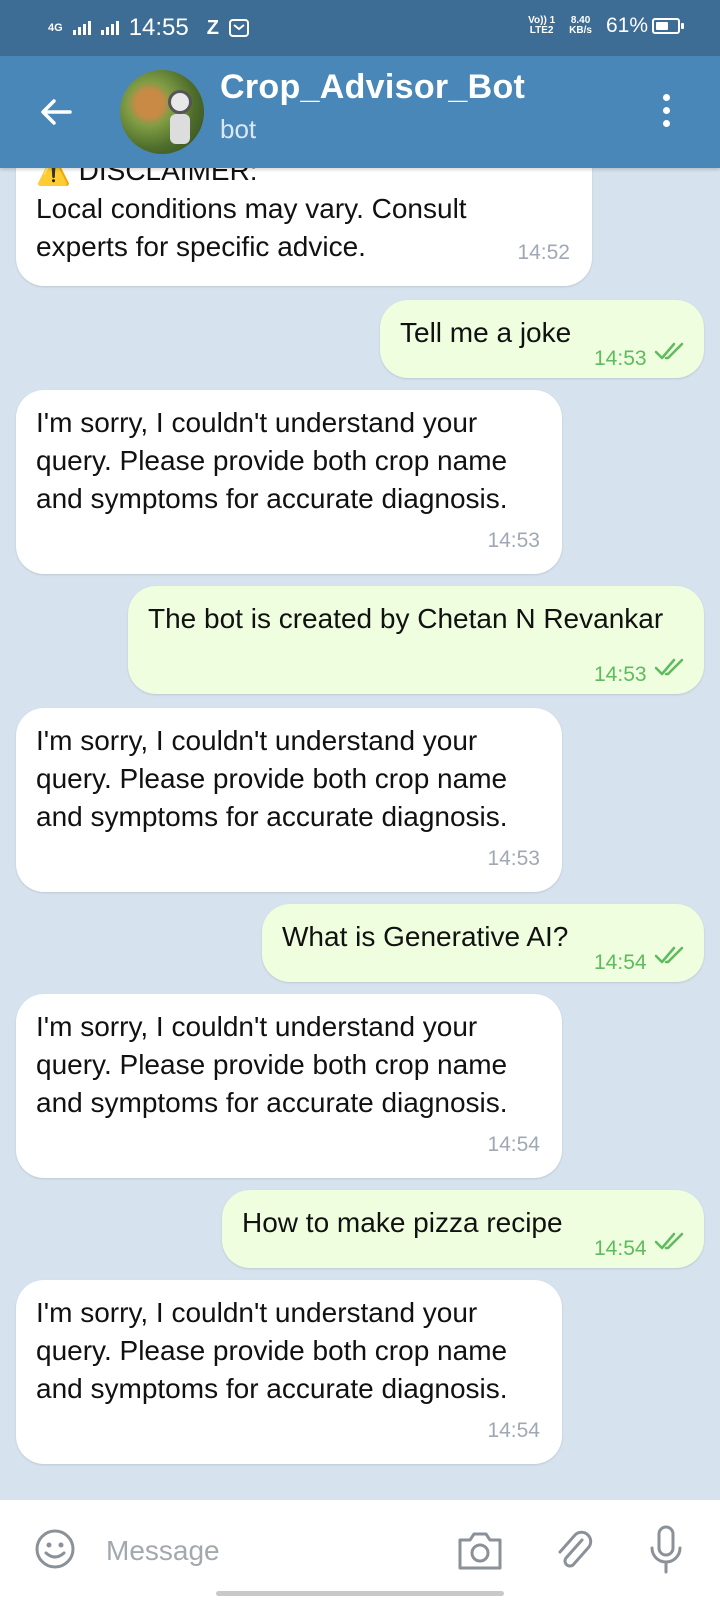  What do you see at coordinates (668, 26) in the screenshot?
I see `battery-icon` at bounding box center [668, 26].